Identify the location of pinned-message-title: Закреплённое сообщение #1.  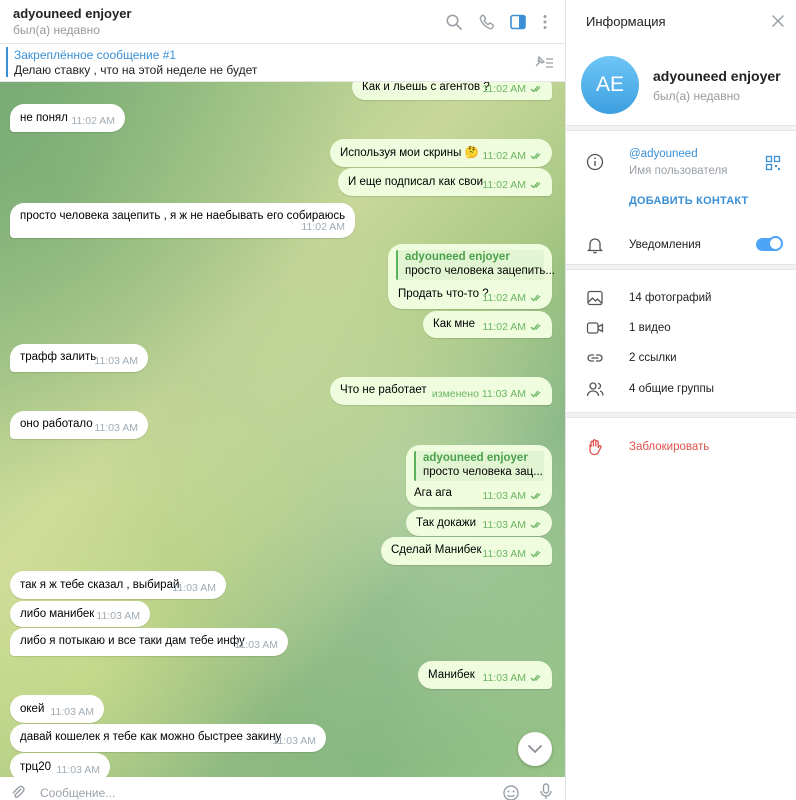
(95, 55).